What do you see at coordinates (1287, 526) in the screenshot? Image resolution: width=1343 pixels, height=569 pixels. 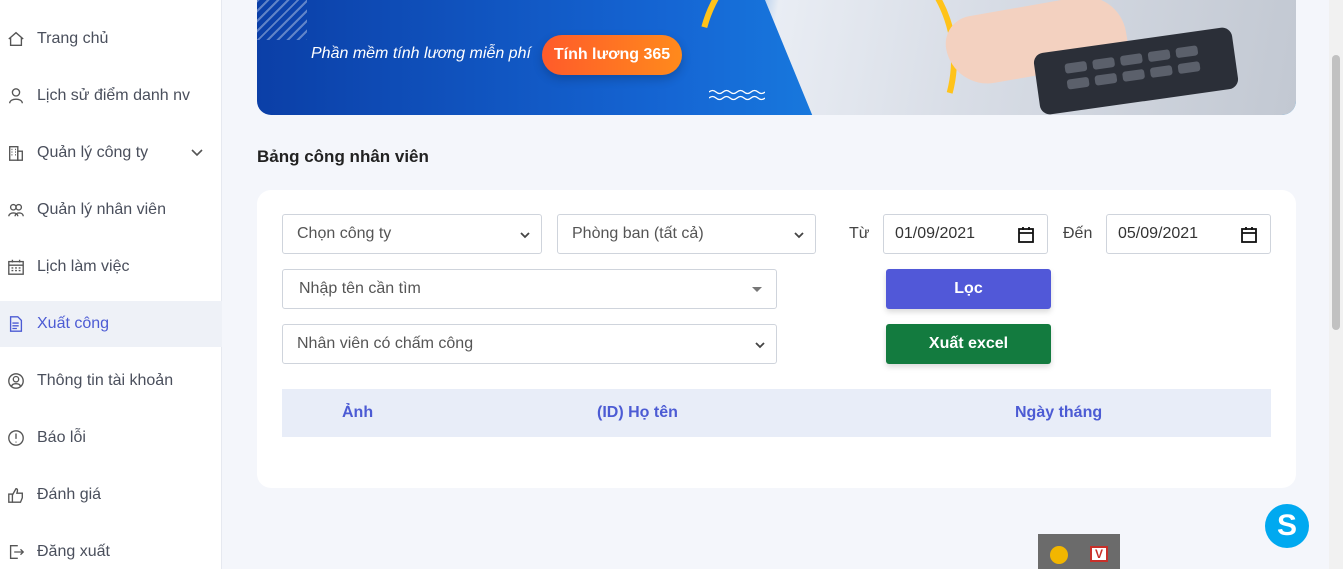 I see `skype-icon: S` at bounding box center [1287, 526].